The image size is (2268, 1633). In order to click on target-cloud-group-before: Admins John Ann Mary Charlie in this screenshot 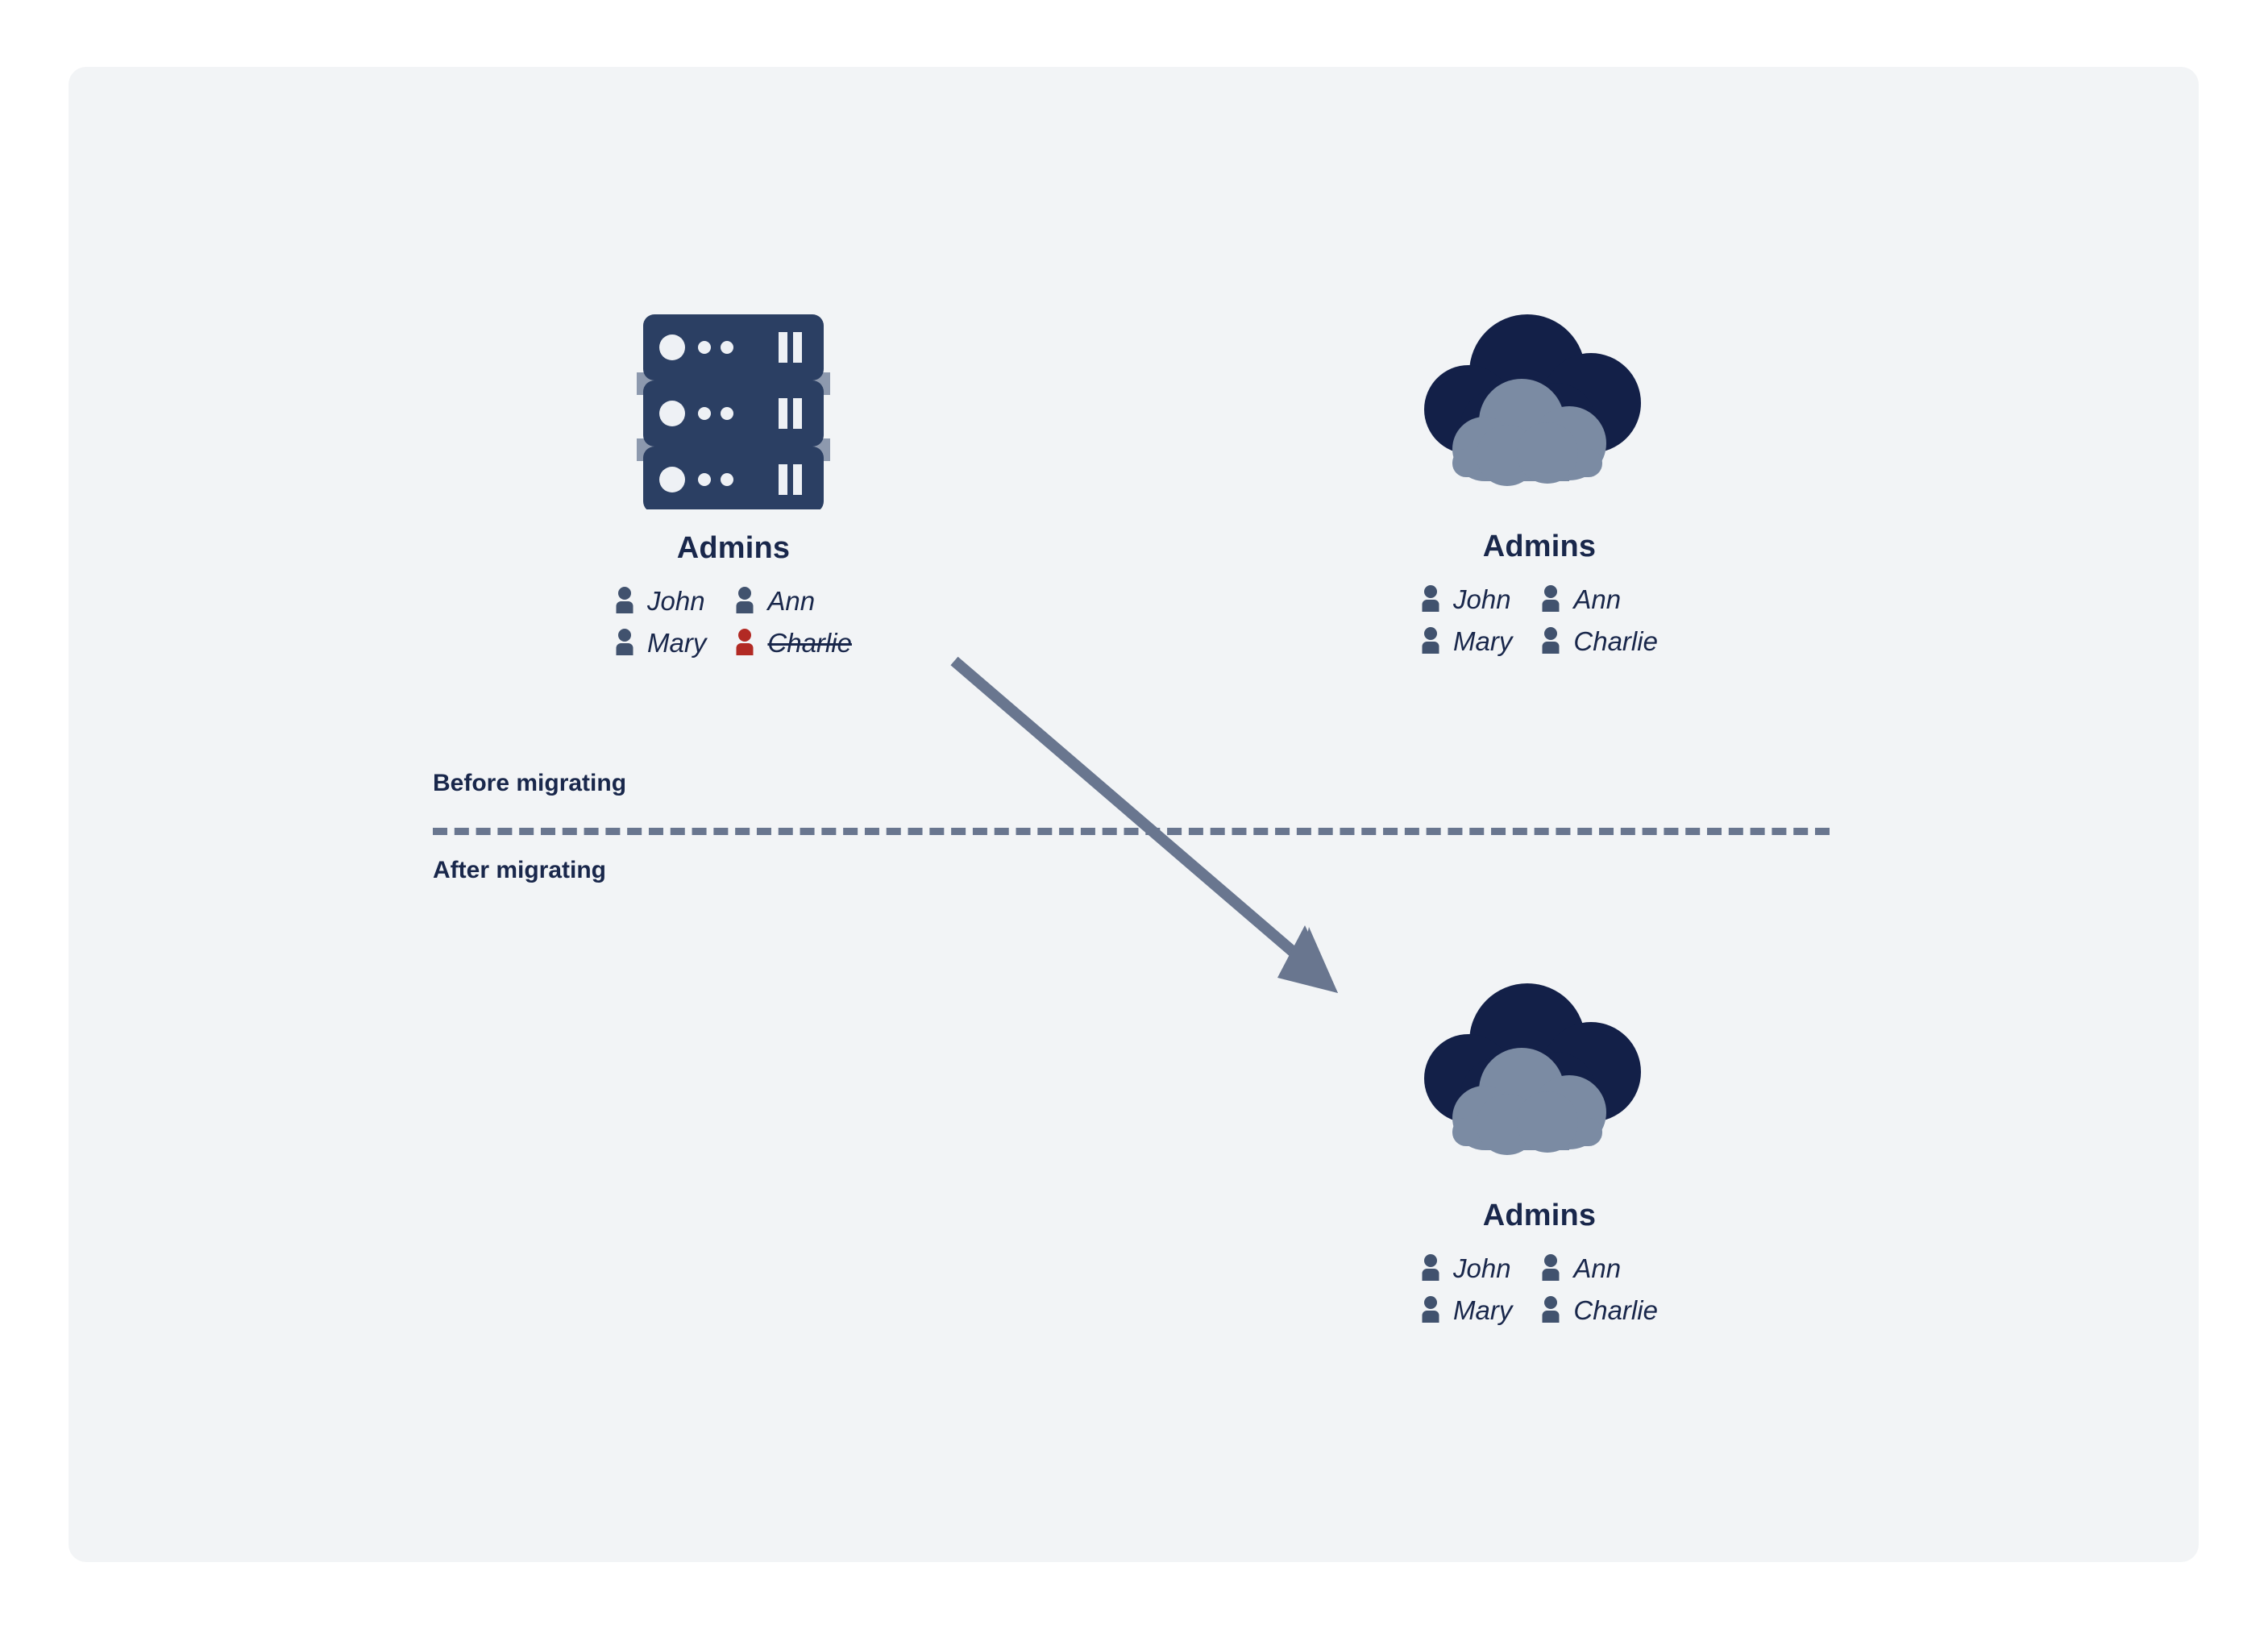, I will do `click(1539, 484)`.